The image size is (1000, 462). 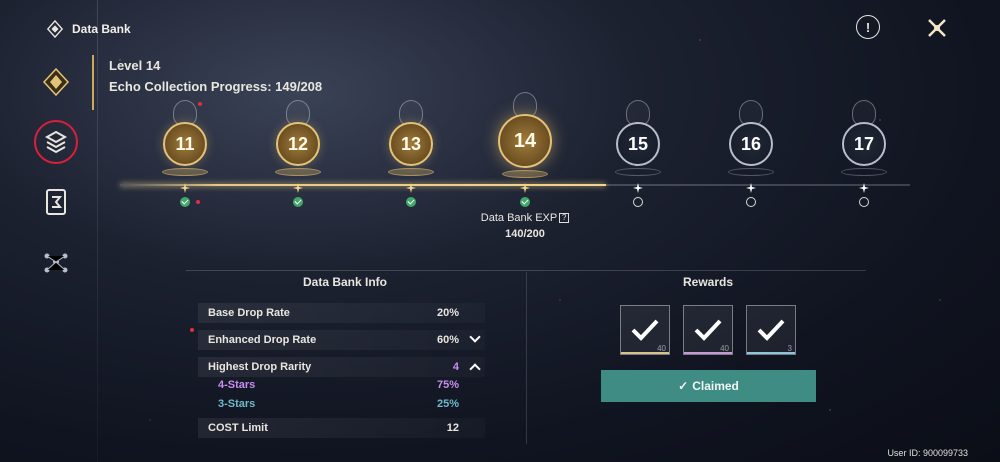 I want to click on four-stars-row: 4-Stars 75%, so click(x=341, y=385).